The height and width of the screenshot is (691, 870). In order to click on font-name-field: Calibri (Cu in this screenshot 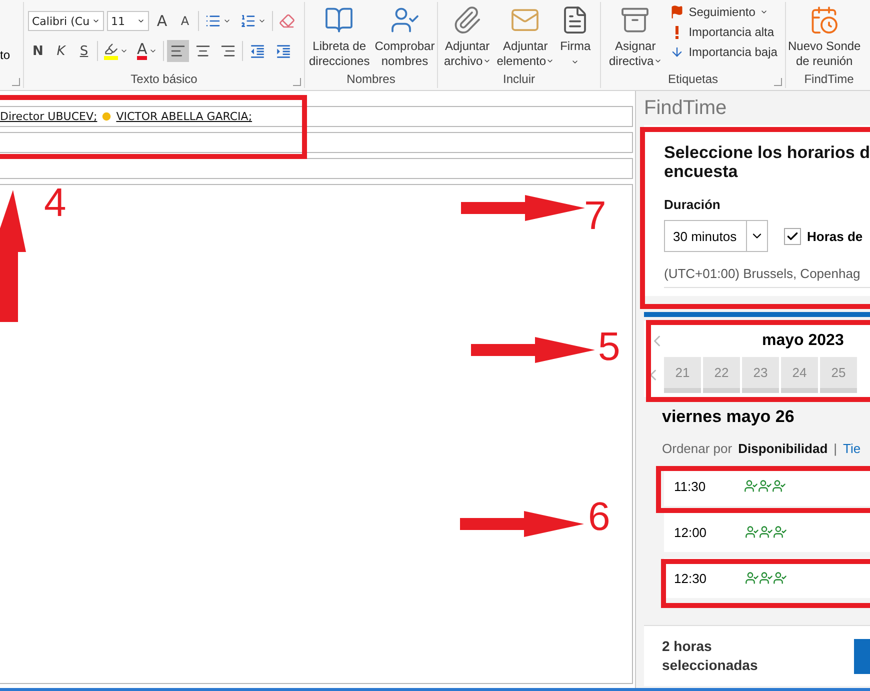, I will do `click(66, 21)`.